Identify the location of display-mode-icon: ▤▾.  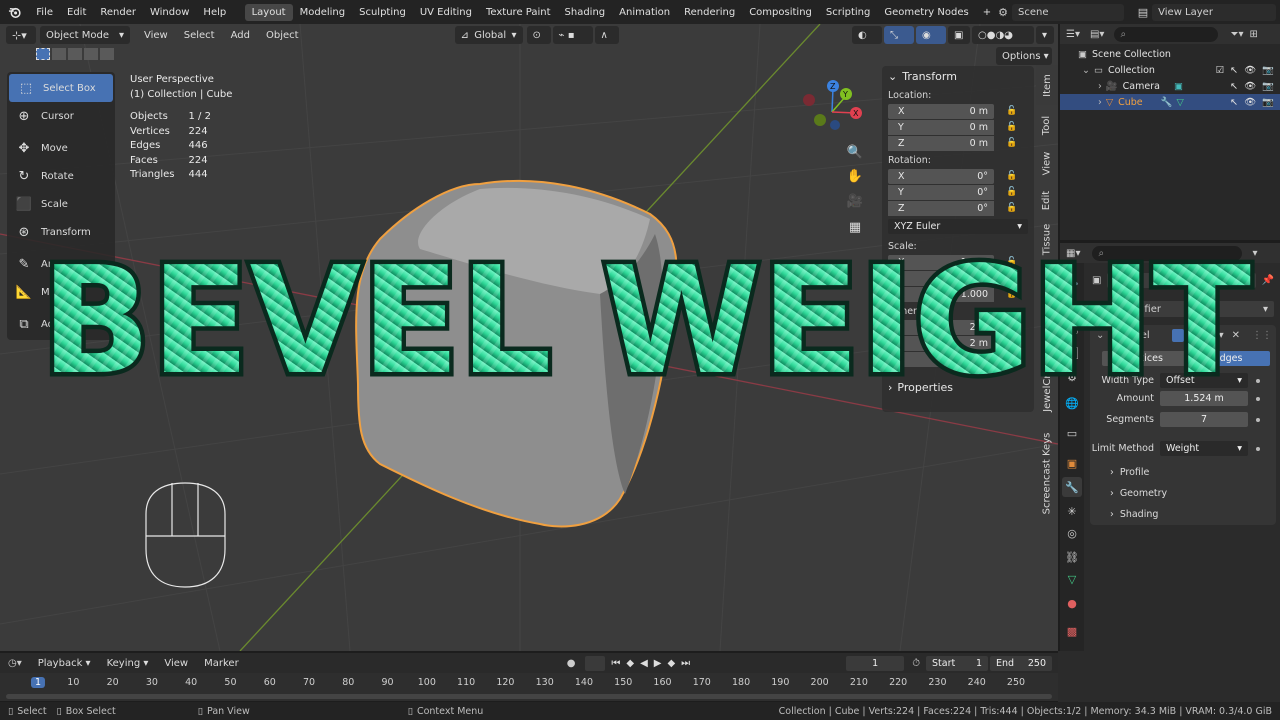
(1097, 34).